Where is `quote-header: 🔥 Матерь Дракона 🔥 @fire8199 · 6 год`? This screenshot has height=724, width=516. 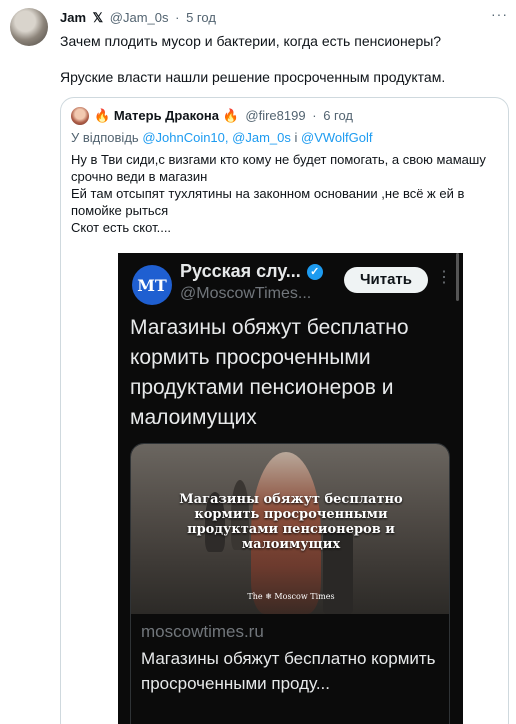 quote-header: 🔥 Матерь Дракона 🔥 @fire8199 · 6 год is located at coordinates (223, 116).